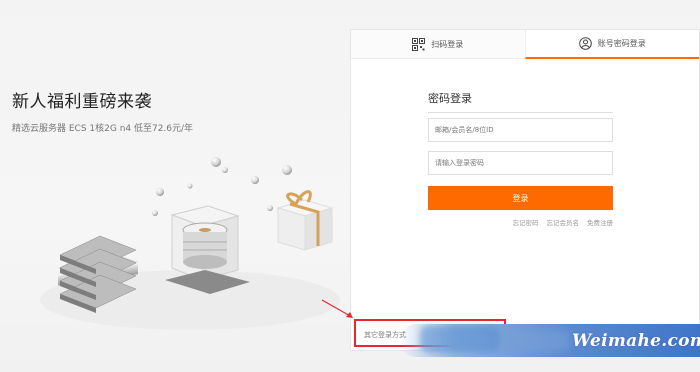 The width and height of the screenshot is (700, 372). Describe the element at coordinates (585, 43) in the screenshot. I see `user-icon` at that location.